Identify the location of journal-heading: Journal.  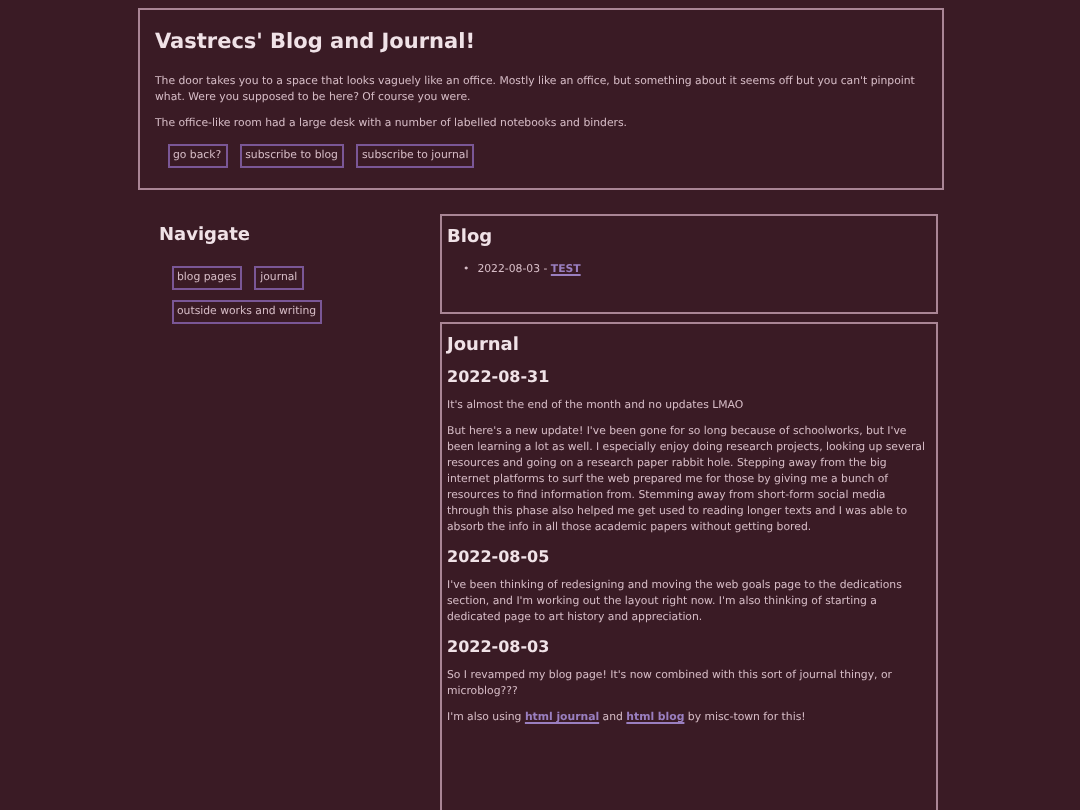
(484, 346).